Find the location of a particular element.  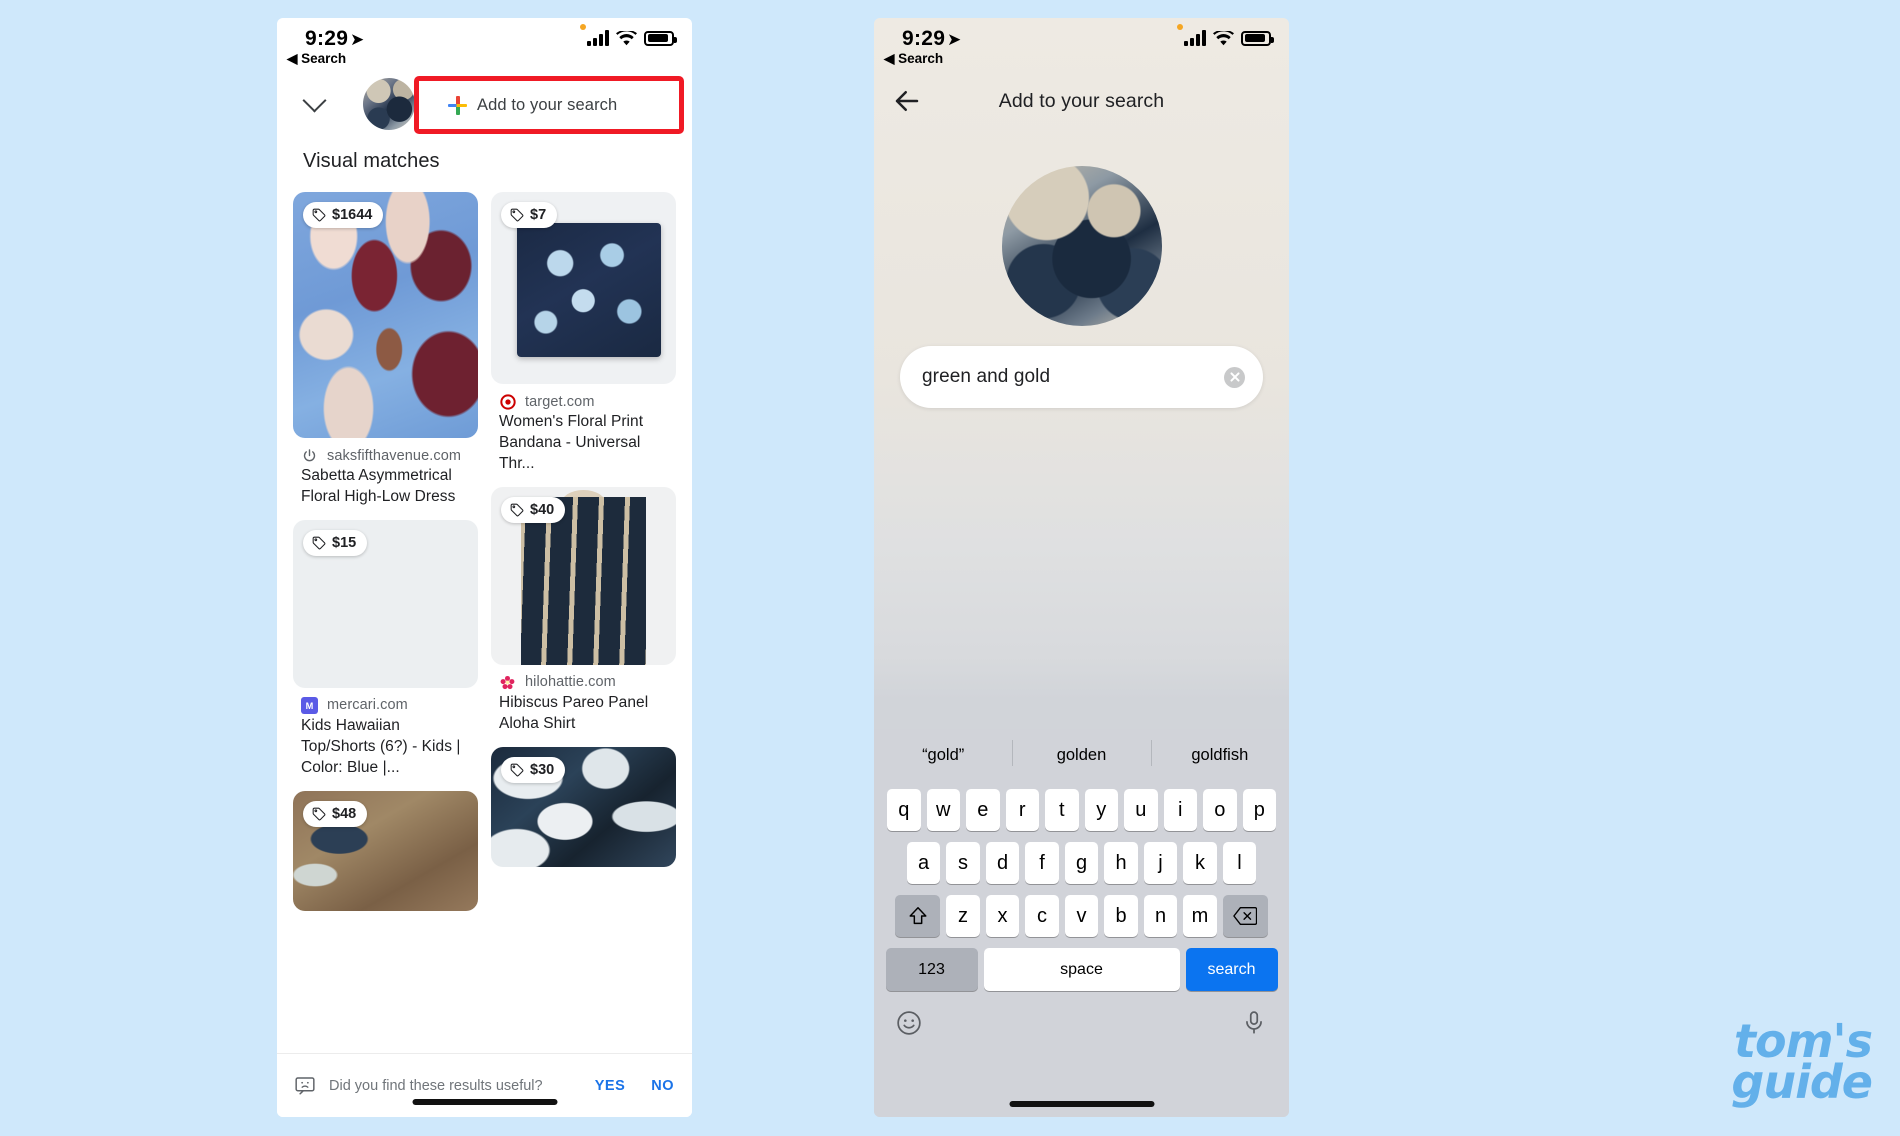

chevron-down-icon is located at coordinates (316, 99).